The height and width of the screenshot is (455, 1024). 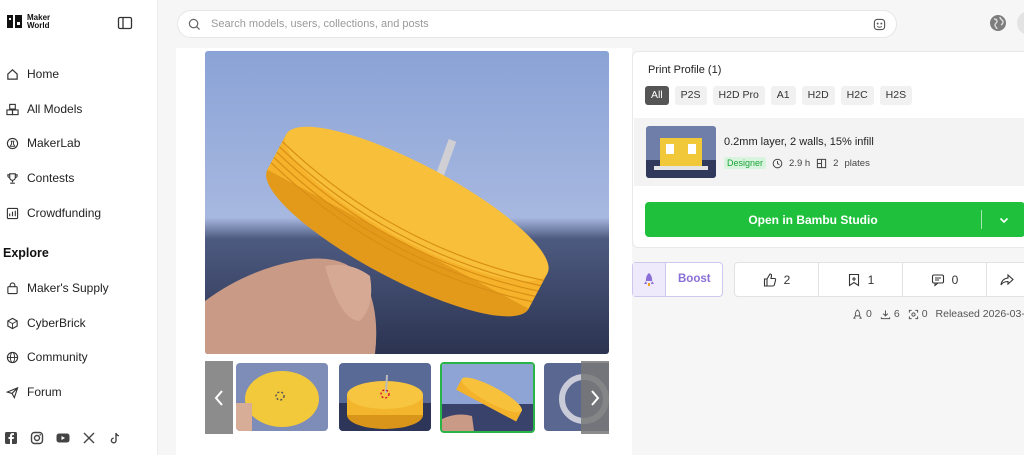 I want to click on sidebar-collapse-icon, so click(x=125, y=23).